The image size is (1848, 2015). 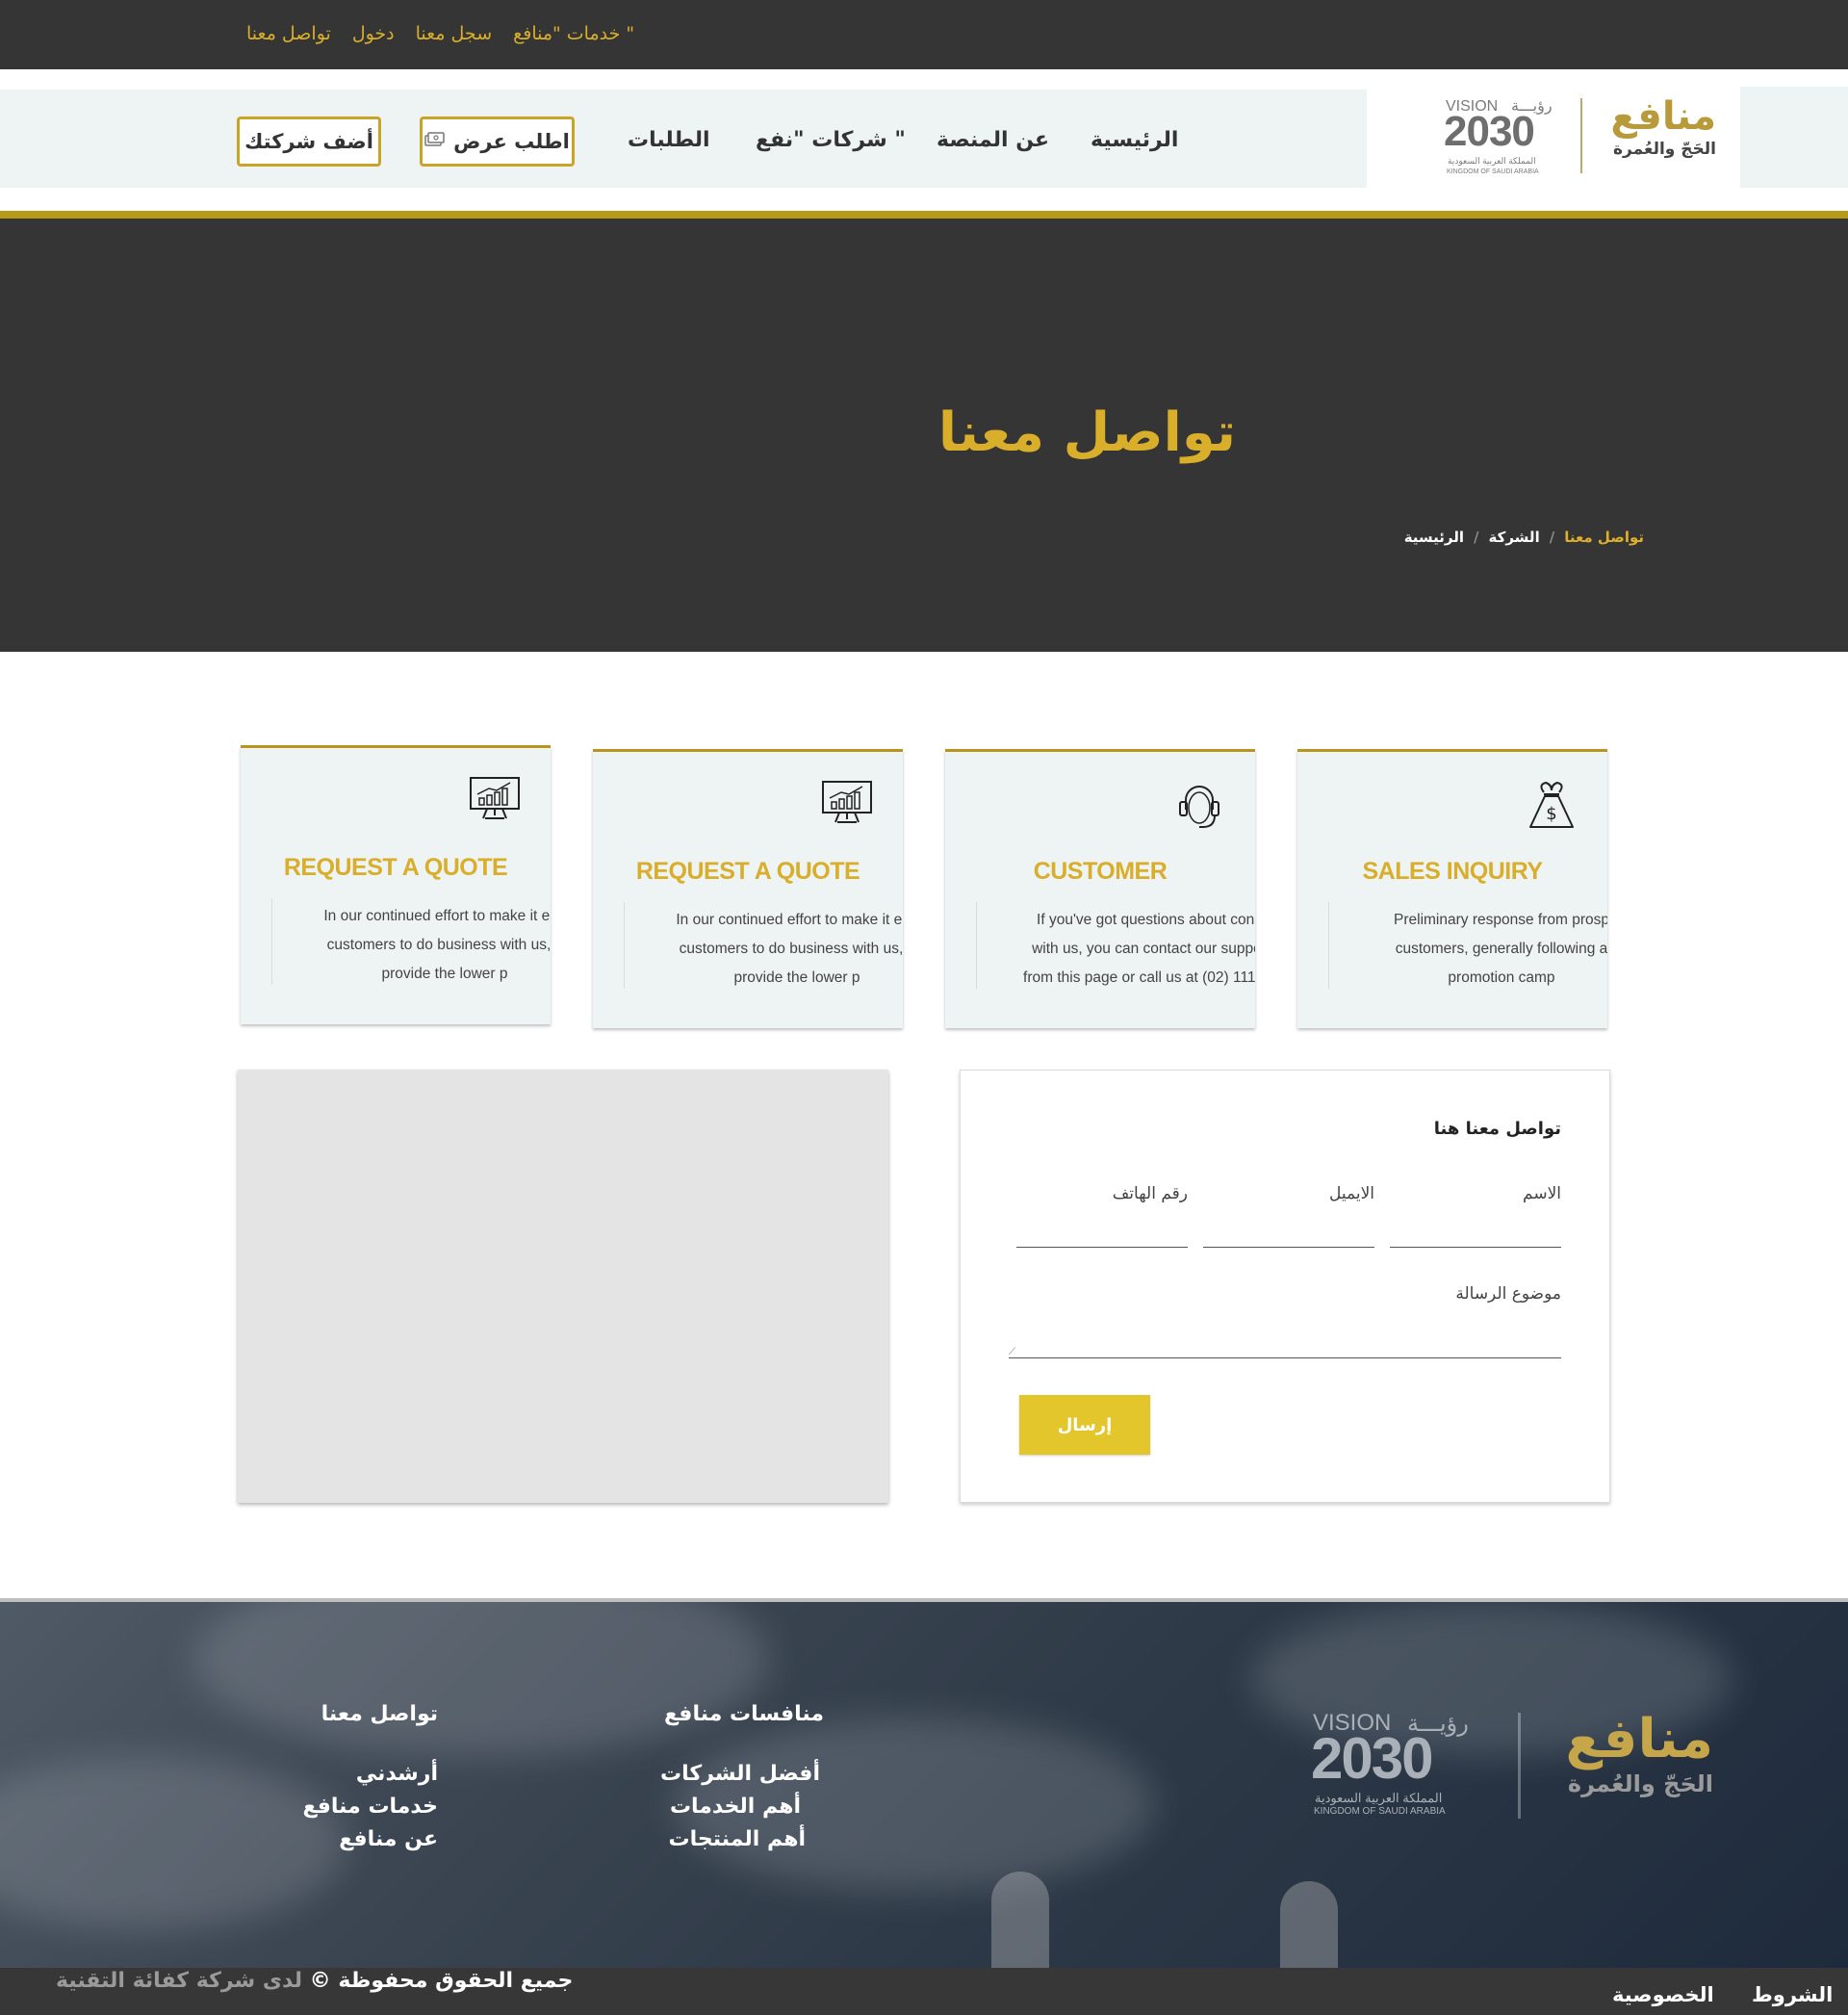 I want to click on card-title: SALES INQUIRY, so click(x=1452, y=872).